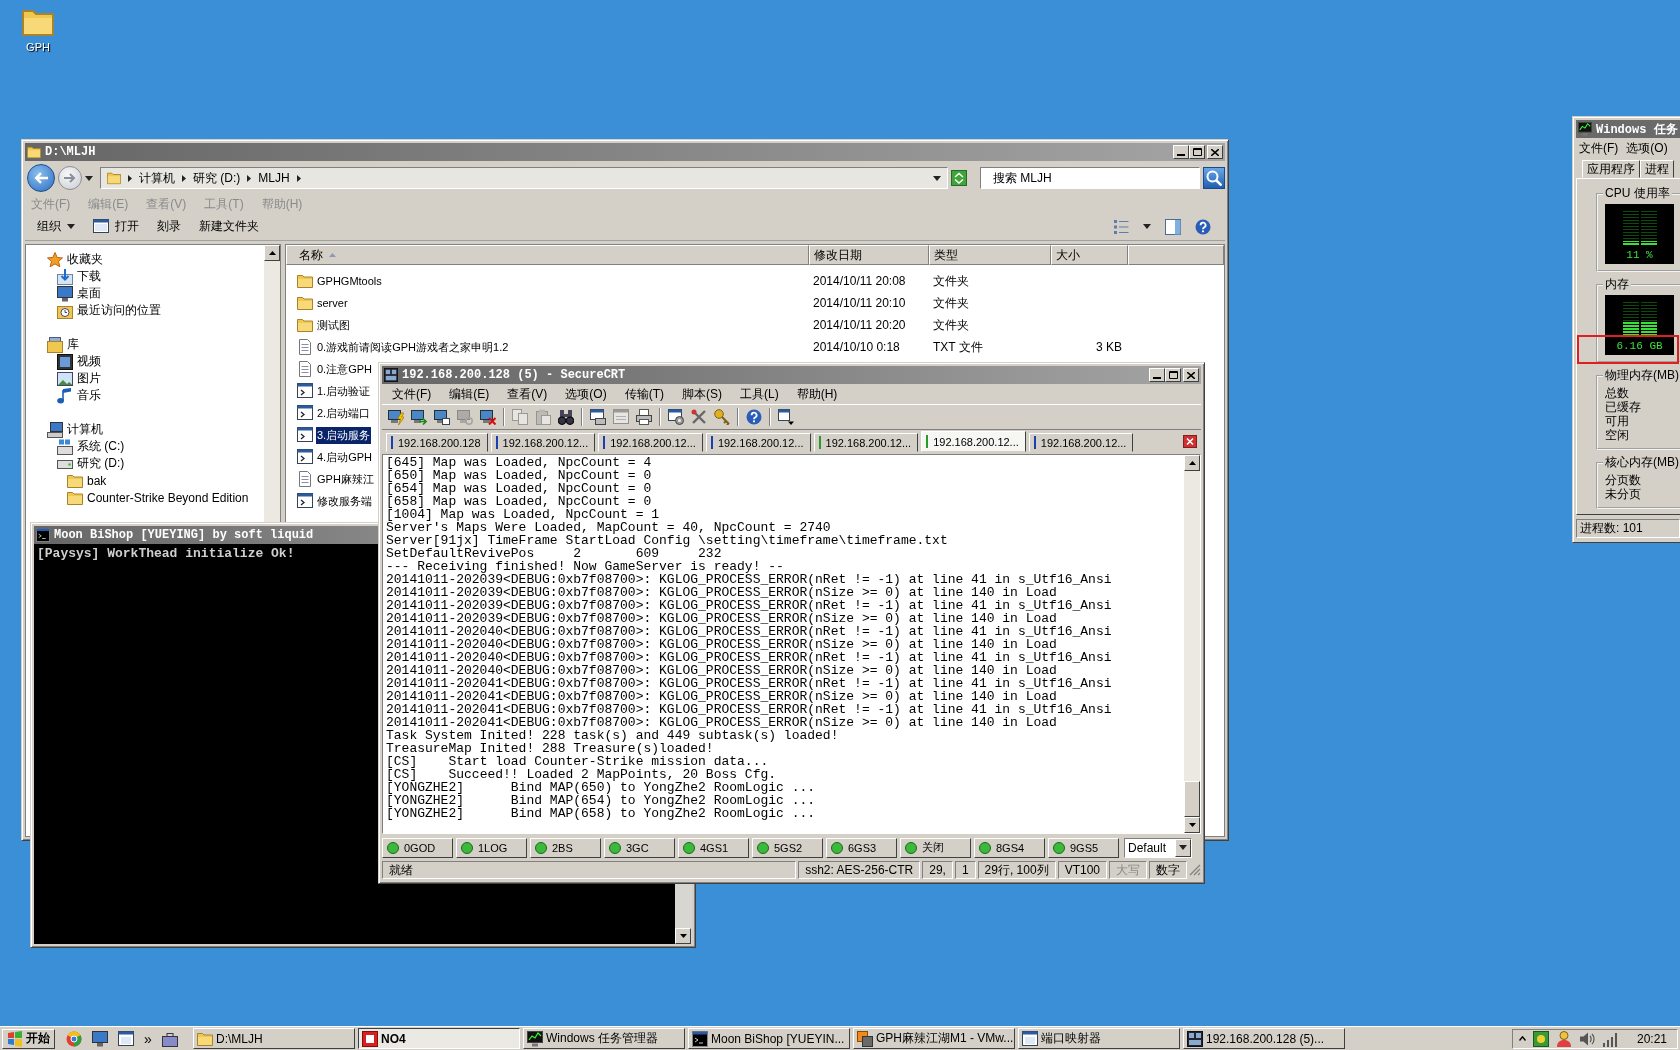 This screenshot has height=1050, width=1680. Describe the element at coordinates (119, 310) in the screenshot. I see `nav-item: 最近访问的位置` at that location.